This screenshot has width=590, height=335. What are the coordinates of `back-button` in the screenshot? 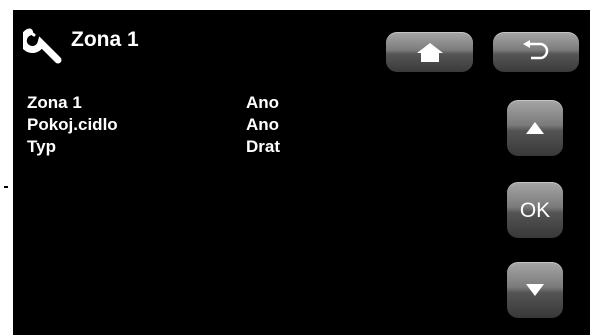 It's located at (536, 52).